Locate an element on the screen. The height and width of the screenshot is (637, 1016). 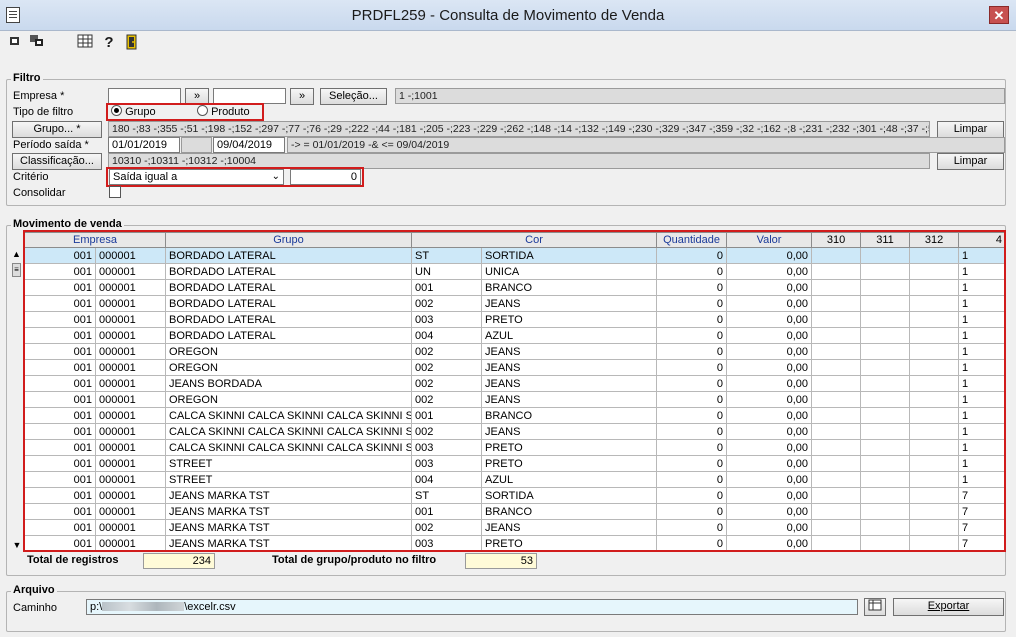
grupo-button: Grupo... * is located at coordinates (57, 129).